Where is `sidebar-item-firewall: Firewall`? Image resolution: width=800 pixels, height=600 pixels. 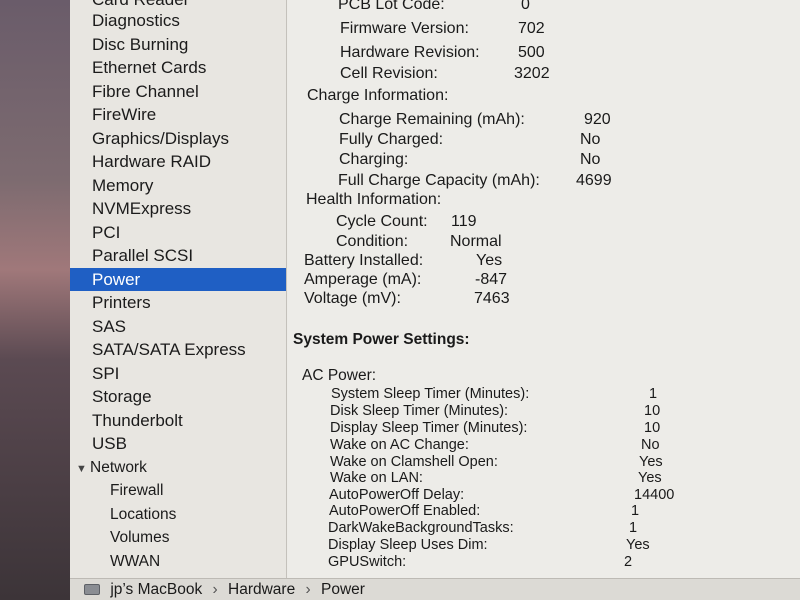 sidebar-item-firewall: Firewall is located at coordinates (178, 491).